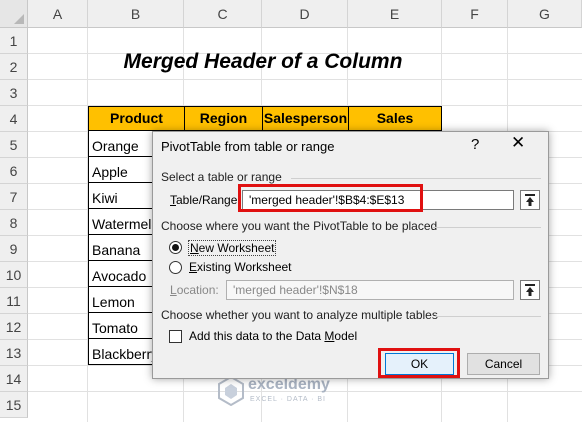 This screenshot has width=582, height=422. What do you see at coordinates (395, 14) in the screenshot?
I see `column-header-e: E` at bounding box center [395, 14].